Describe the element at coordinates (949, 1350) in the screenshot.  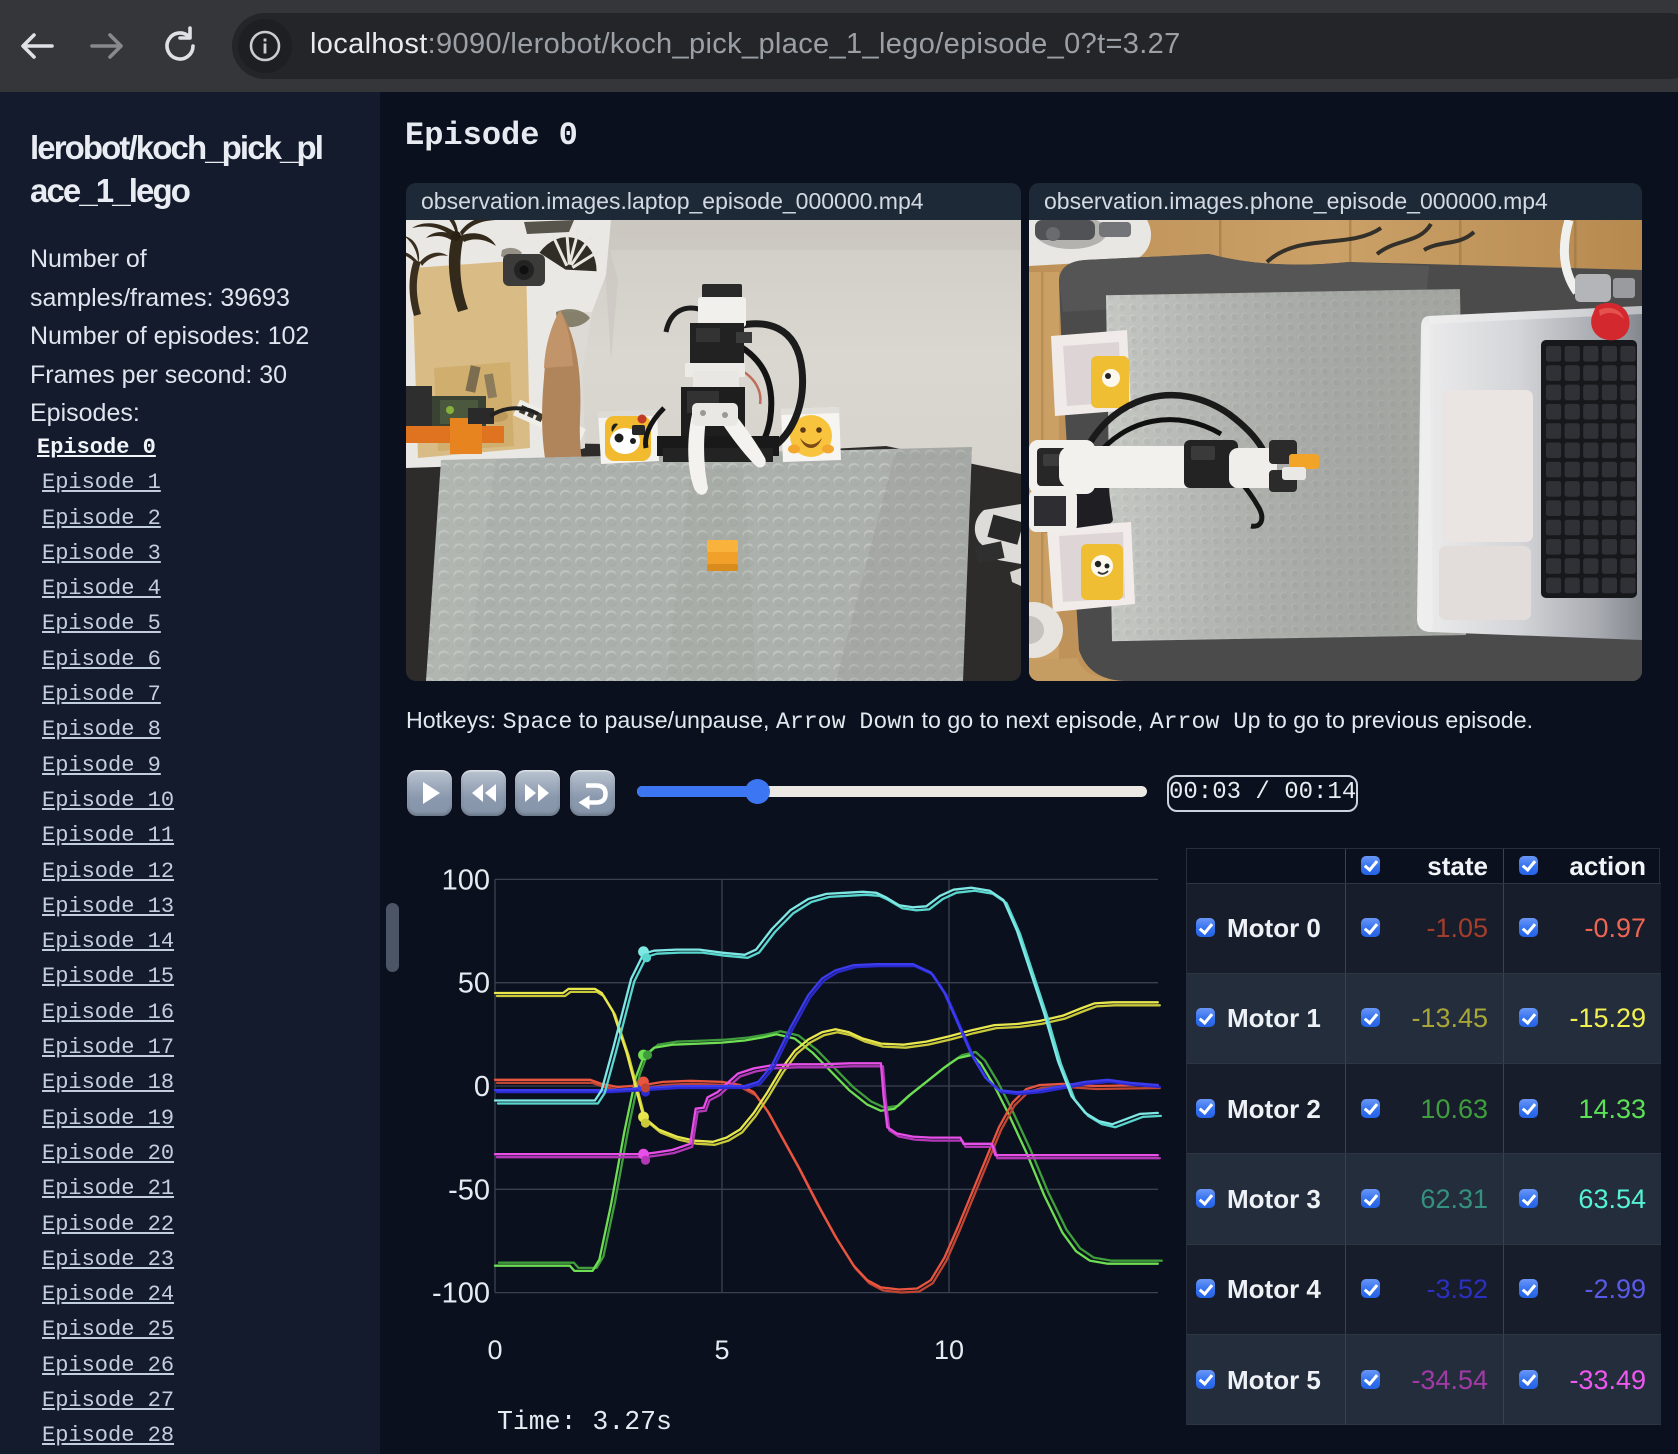
I see `svg-text: 10` at that location.